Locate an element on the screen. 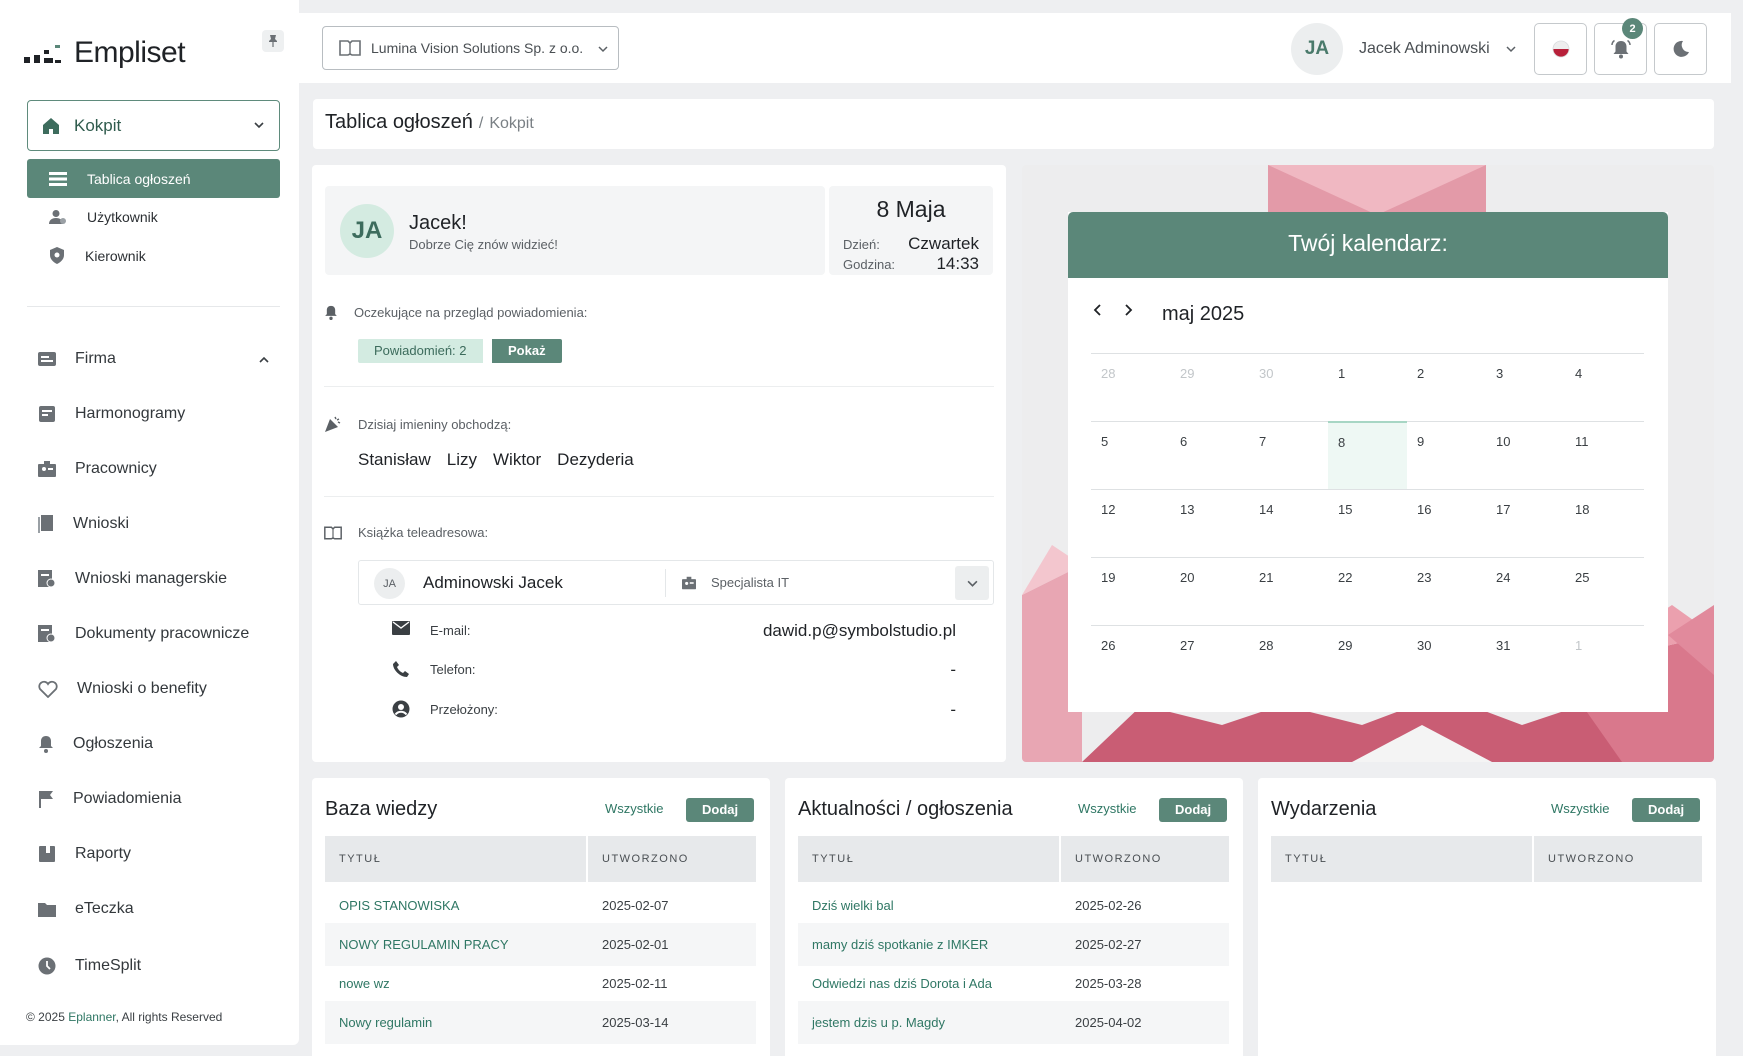 This screenshot has height=1056, width=1743. calendar-day: 12 is located at coordinates (1130, 523).